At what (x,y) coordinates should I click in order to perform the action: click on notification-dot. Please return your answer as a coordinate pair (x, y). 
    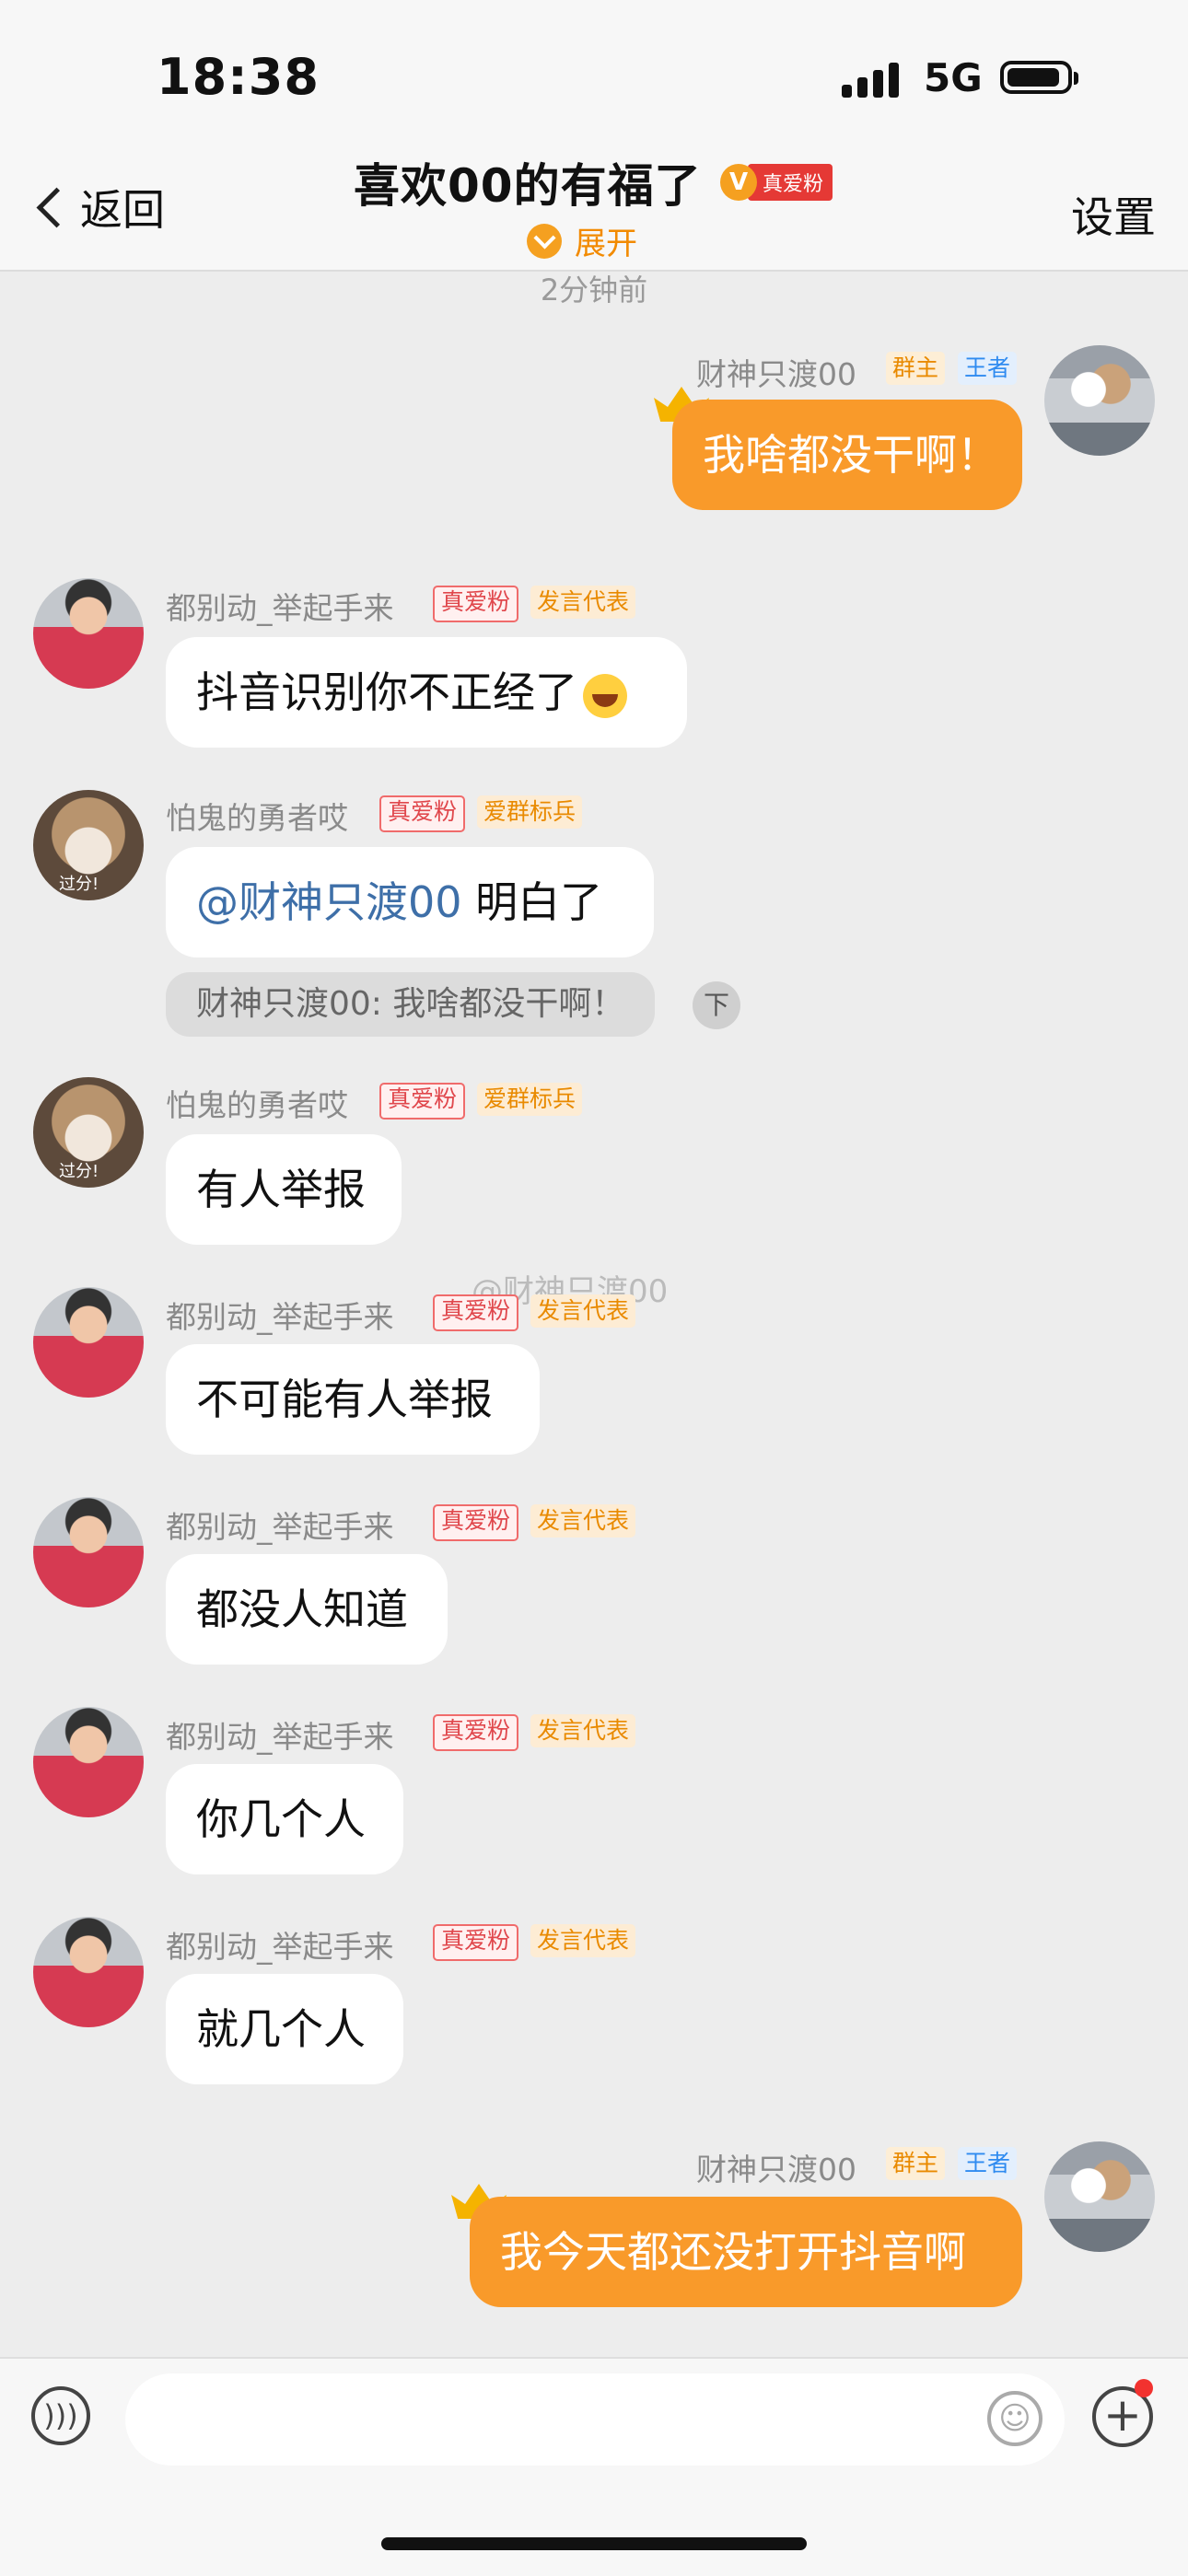
    Looking at the image, I should click on (1144, 2388).